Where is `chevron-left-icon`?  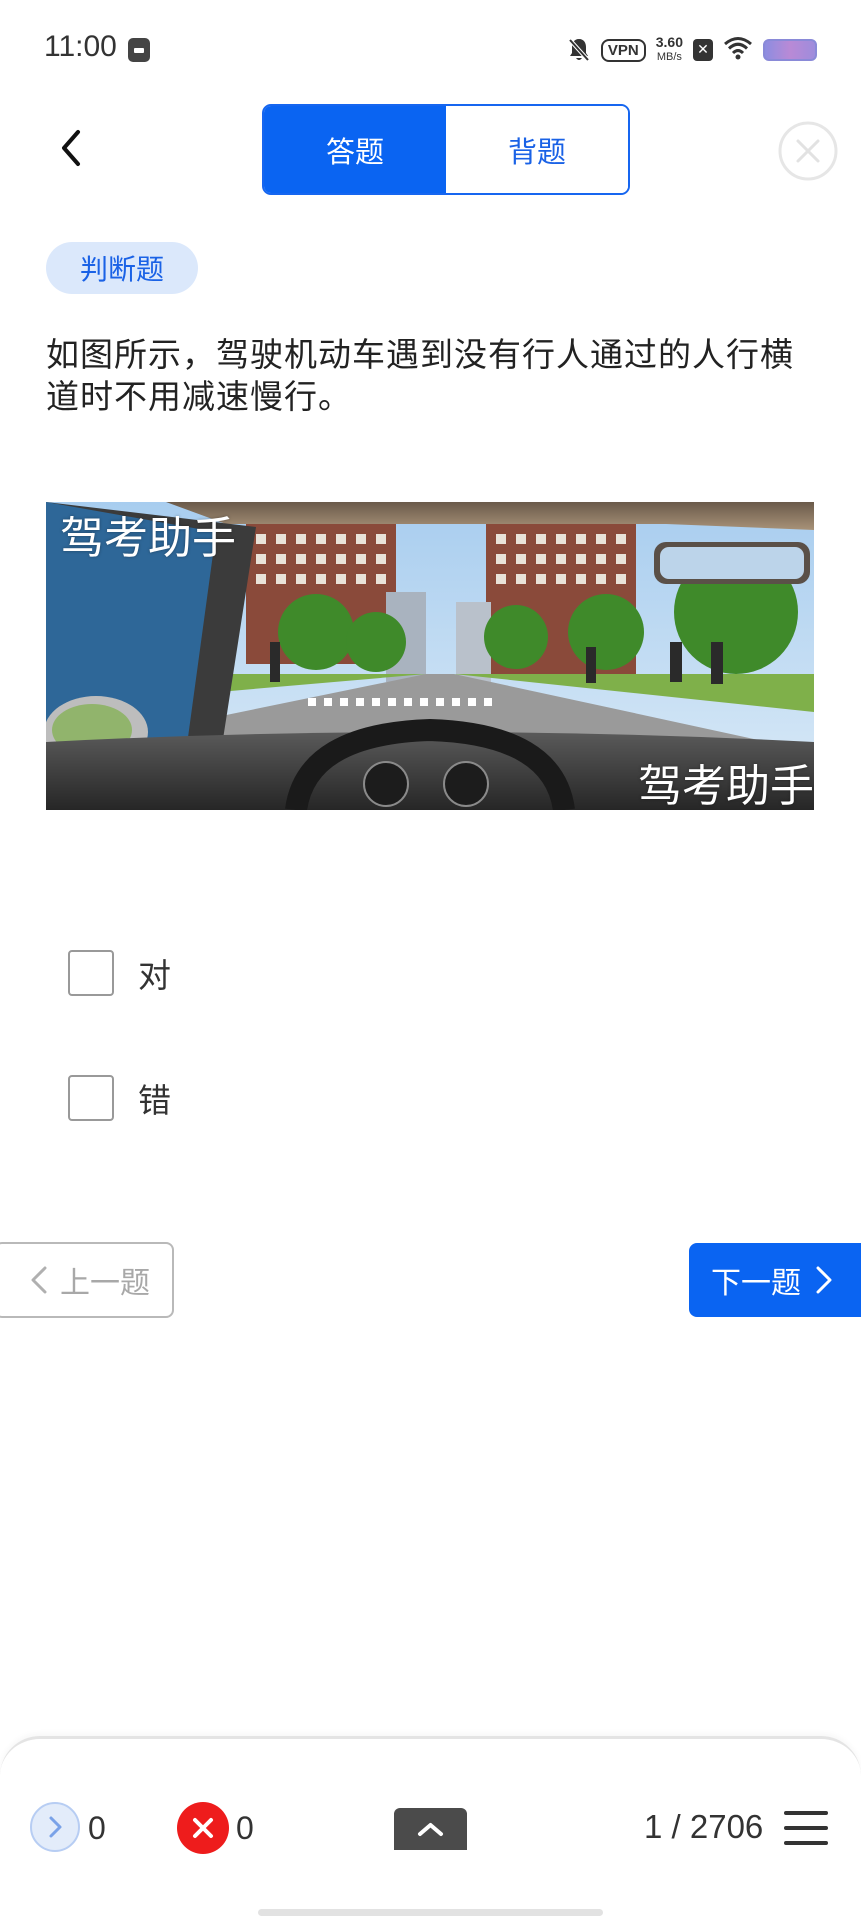
chevron-left-icon is located at coordinates (39, 1280).